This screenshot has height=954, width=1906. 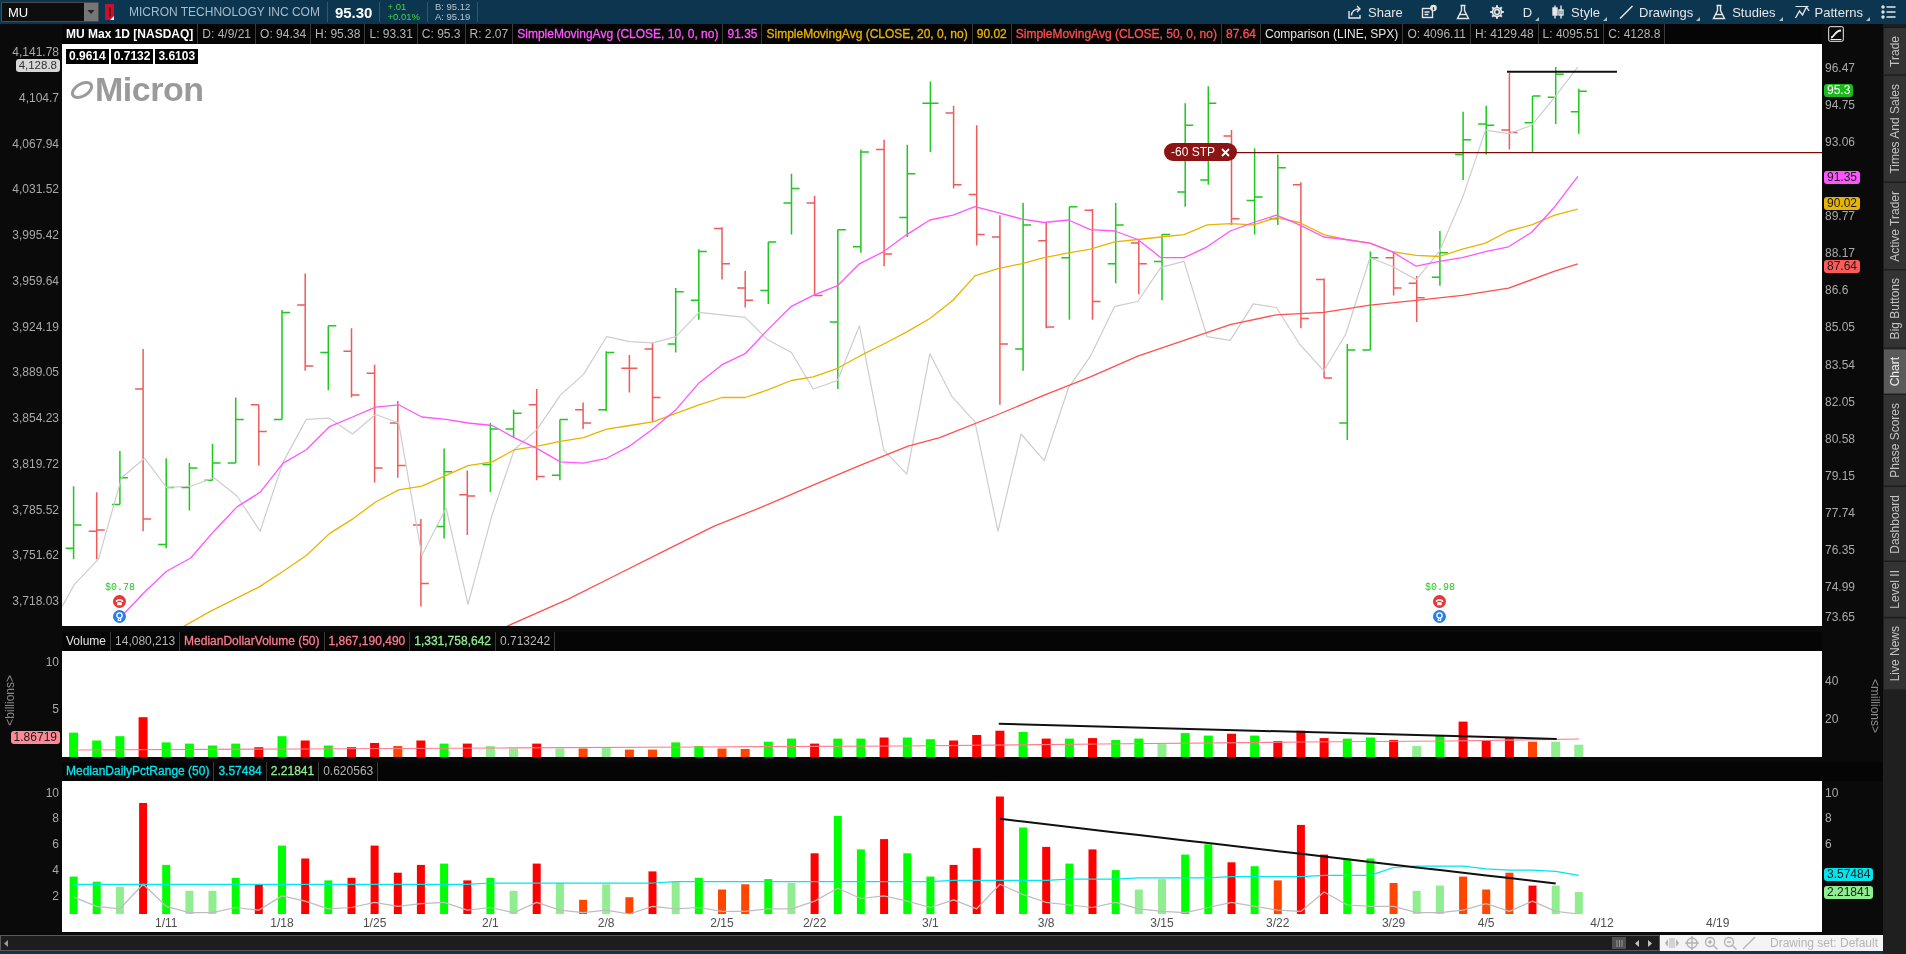 I want to click on legend-value: 3.57484, so click(x=240, y=771).